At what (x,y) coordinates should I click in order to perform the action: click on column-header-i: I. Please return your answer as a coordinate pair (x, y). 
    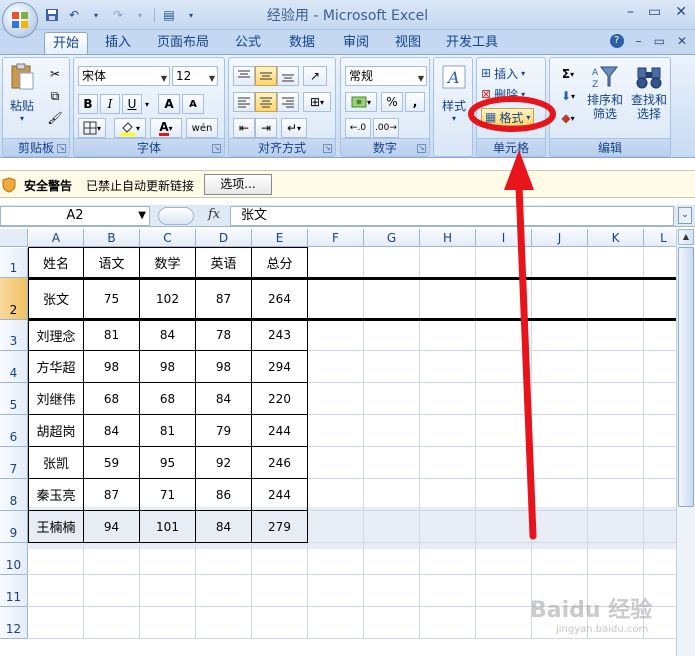
    Looking at the image, I should click on (504, 238).